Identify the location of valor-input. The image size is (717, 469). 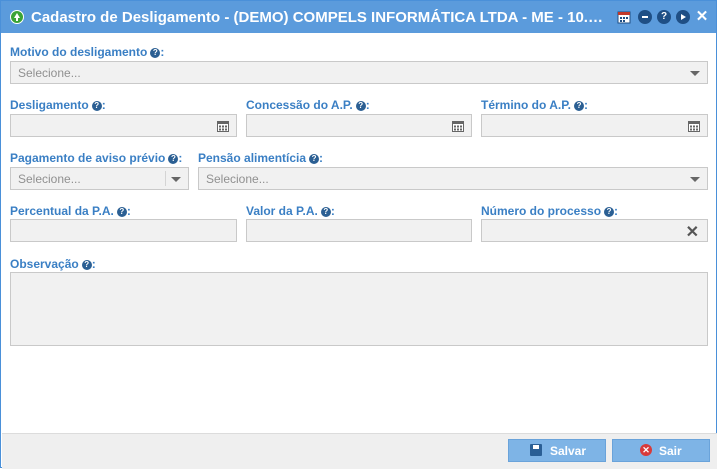
(359, 230).